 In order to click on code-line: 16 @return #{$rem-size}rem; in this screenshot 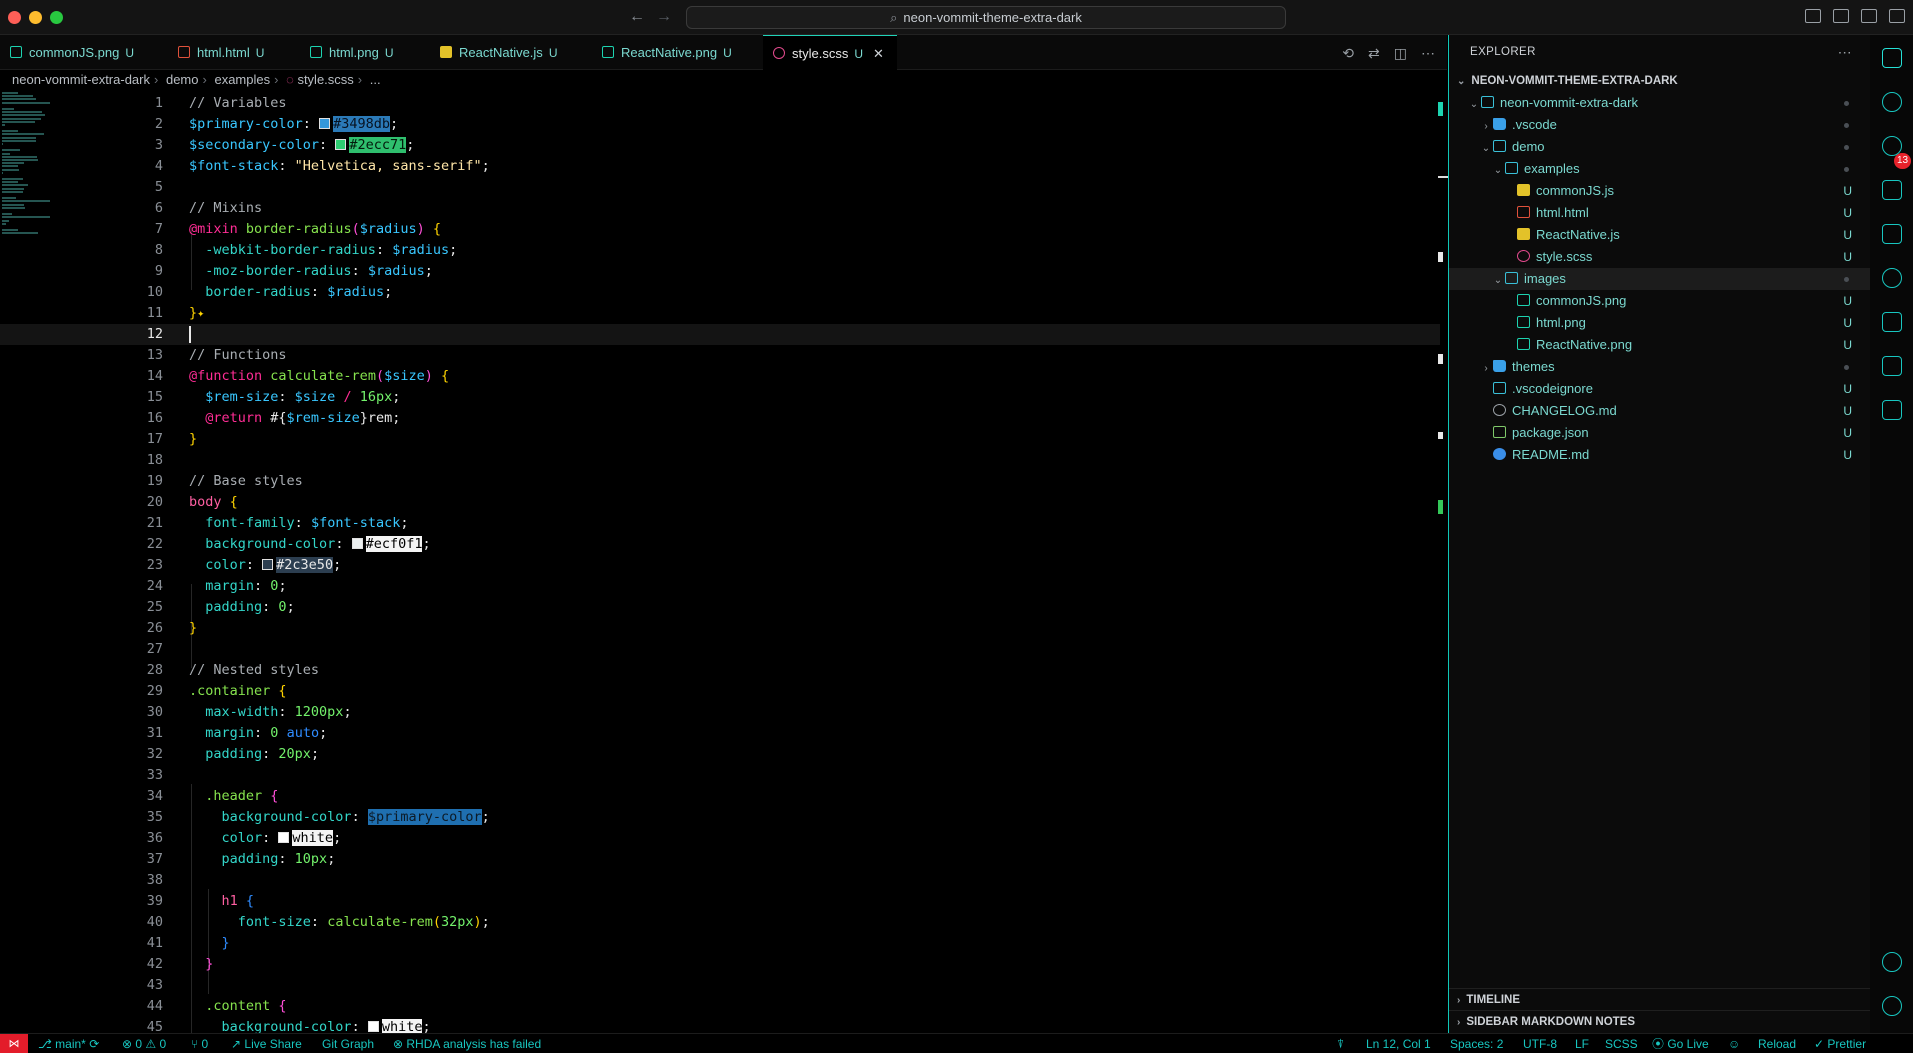, I will do `click(720, 418)`.